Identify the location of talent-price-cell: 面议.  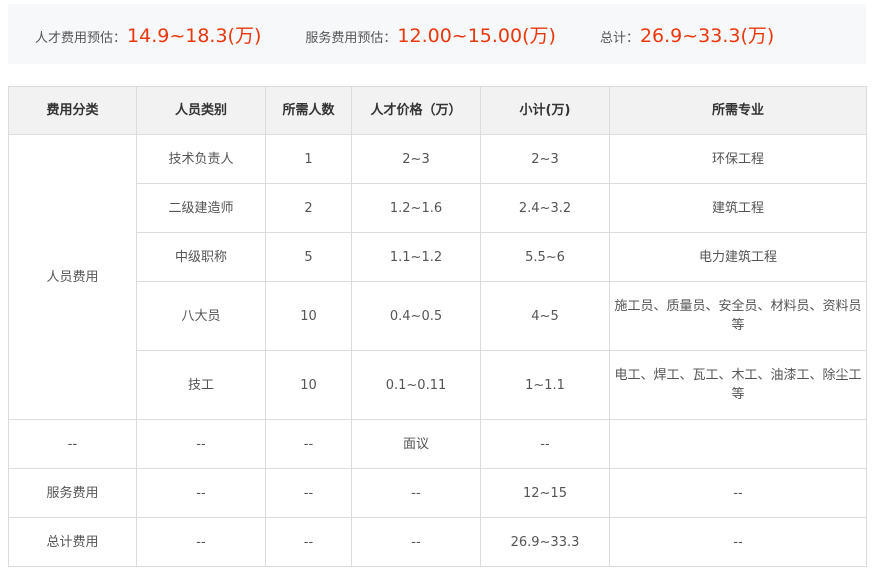
(416, 444).